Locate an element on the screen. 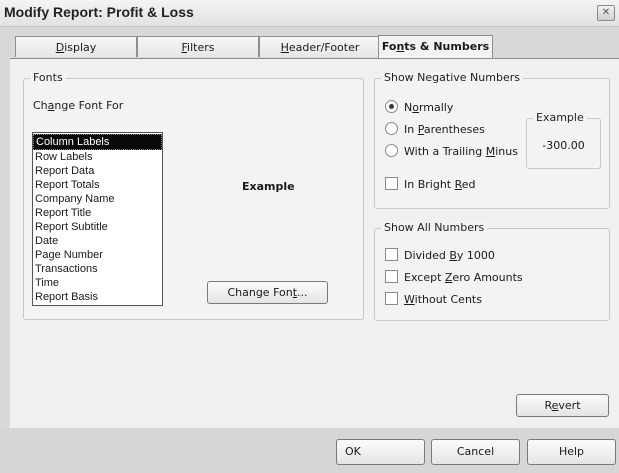 This screenshot has width=619, height=473. radio-parentheses: In Parentheses is located at coordinates (435, 130).